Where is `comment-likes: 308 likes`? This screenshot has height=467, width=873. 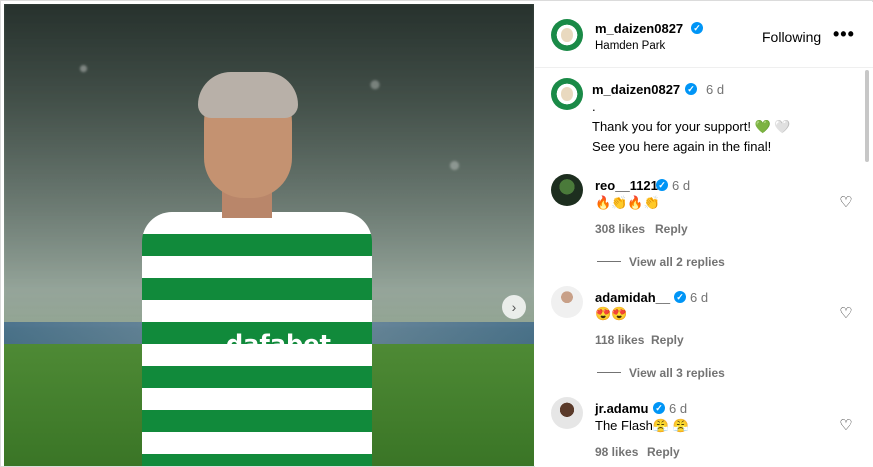 comment-likes: 308 likes is located at coordinates (620, 229).